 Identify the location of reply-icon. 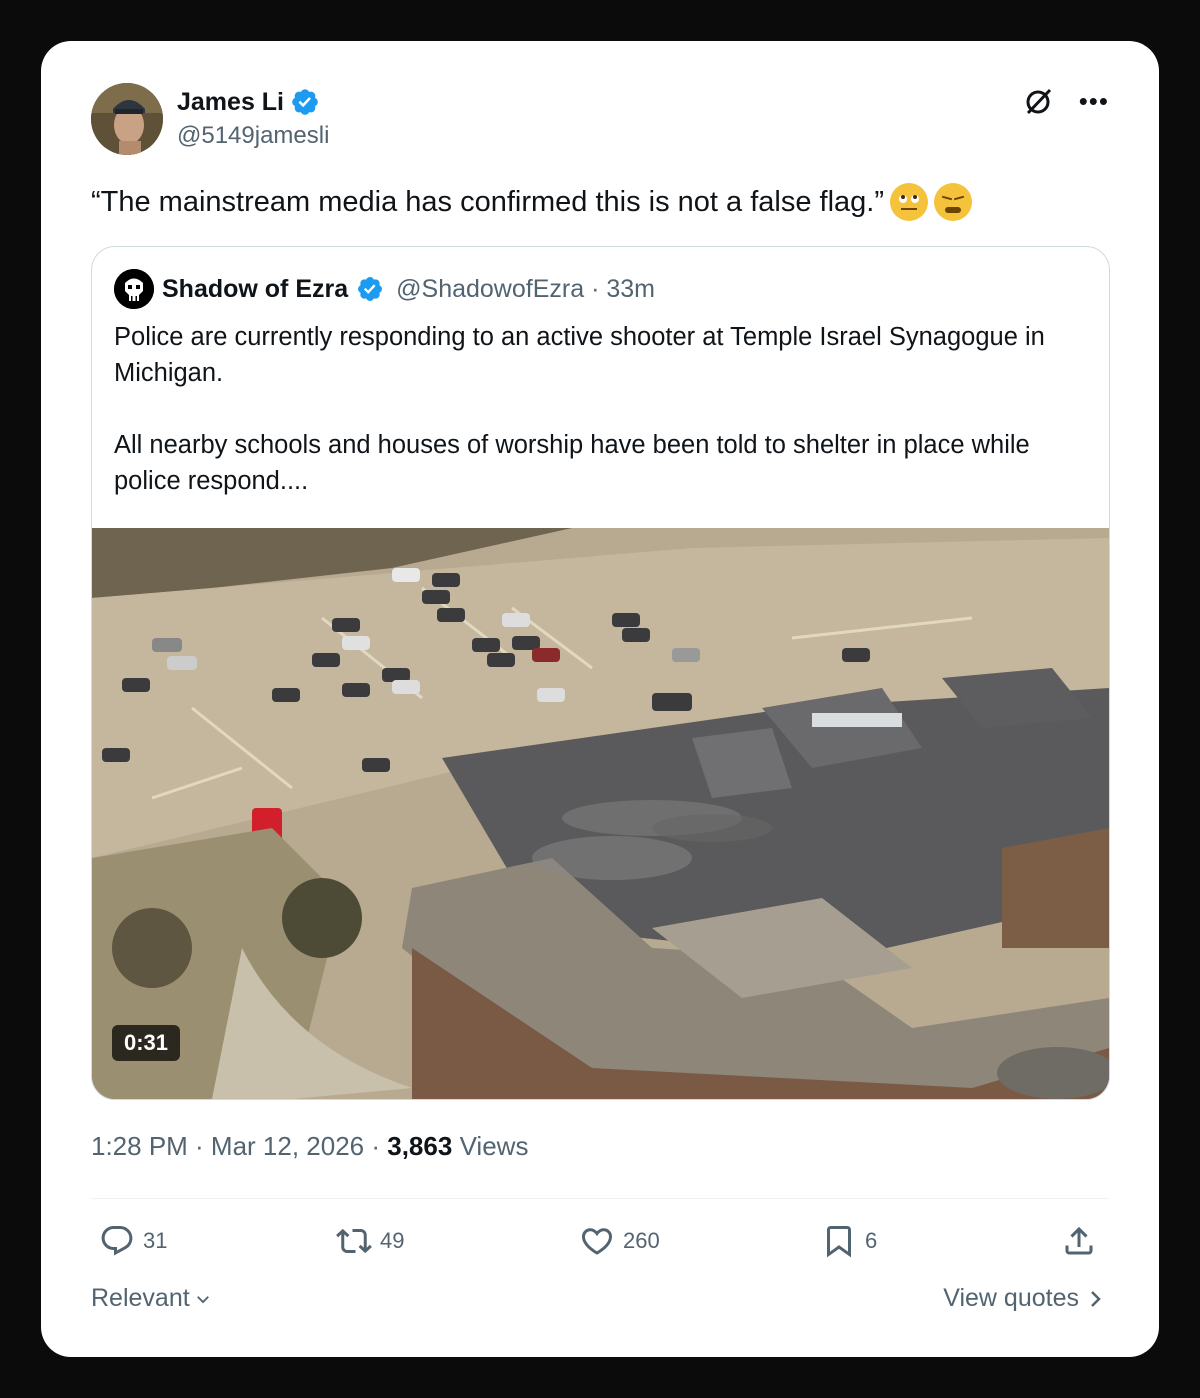
(117, 1241).